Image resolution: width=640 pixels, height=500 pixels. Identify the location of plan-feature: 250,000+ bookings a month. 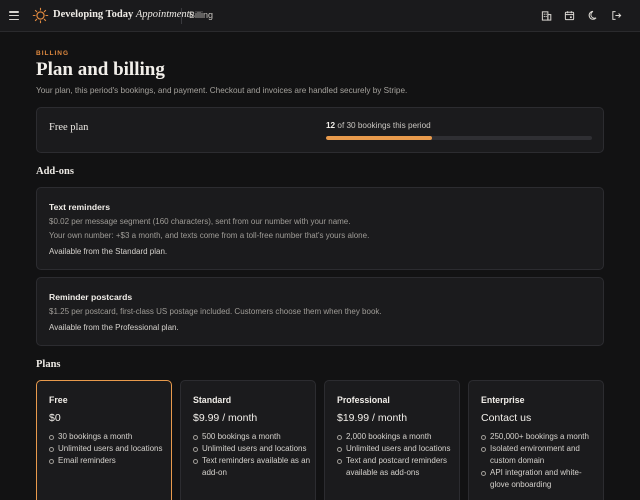
(540, 437).